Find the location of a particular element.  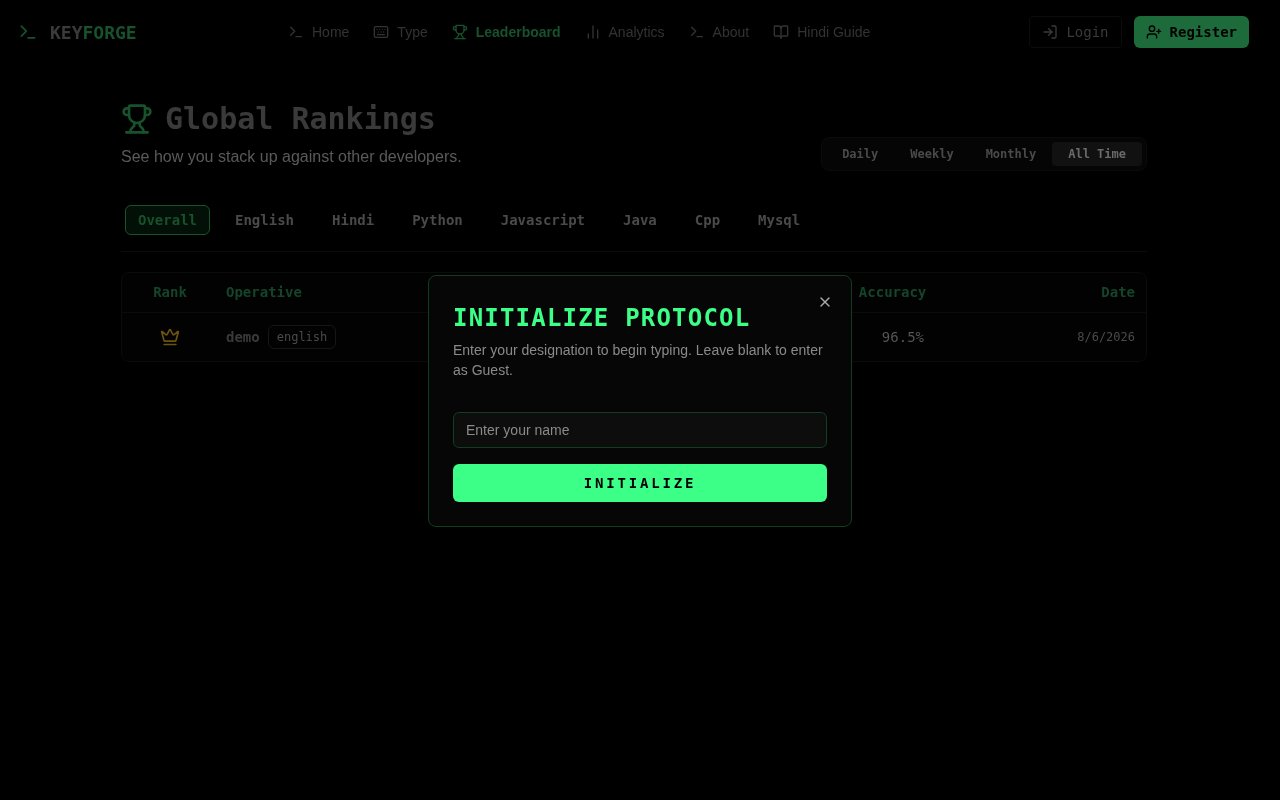

date-cell-text: 8/6/2026 is located at coordinates (1106, 337).